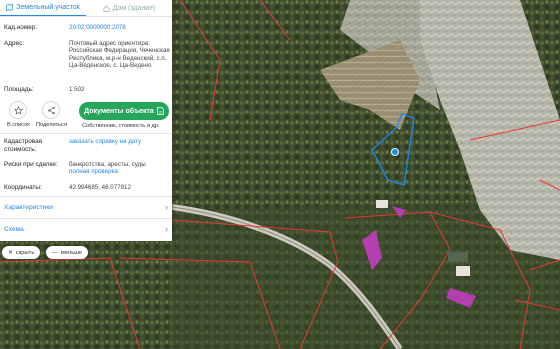 The height and width of the screenshot is (349, 560). I want to click on tab-label: Дом (здание), so click(134, 8).